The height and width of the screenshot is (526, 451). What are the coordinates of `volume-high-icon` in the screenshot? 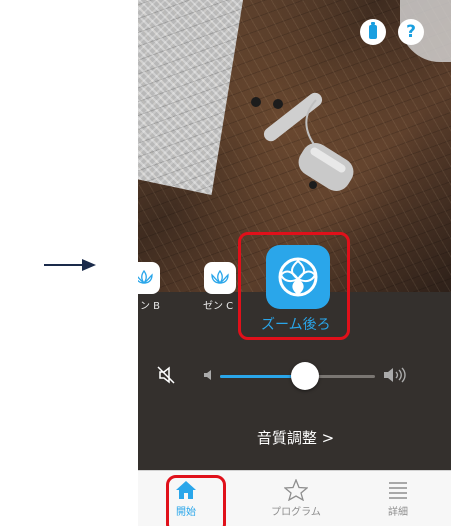 It's located at (395, 375).